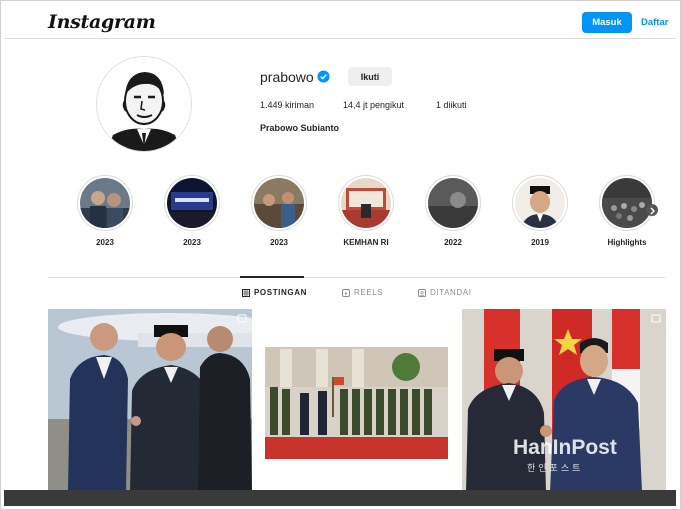  Describe the element at coordinates (369, 292) in the screenshot. I see `tab-reels-label: REELS` at that location.